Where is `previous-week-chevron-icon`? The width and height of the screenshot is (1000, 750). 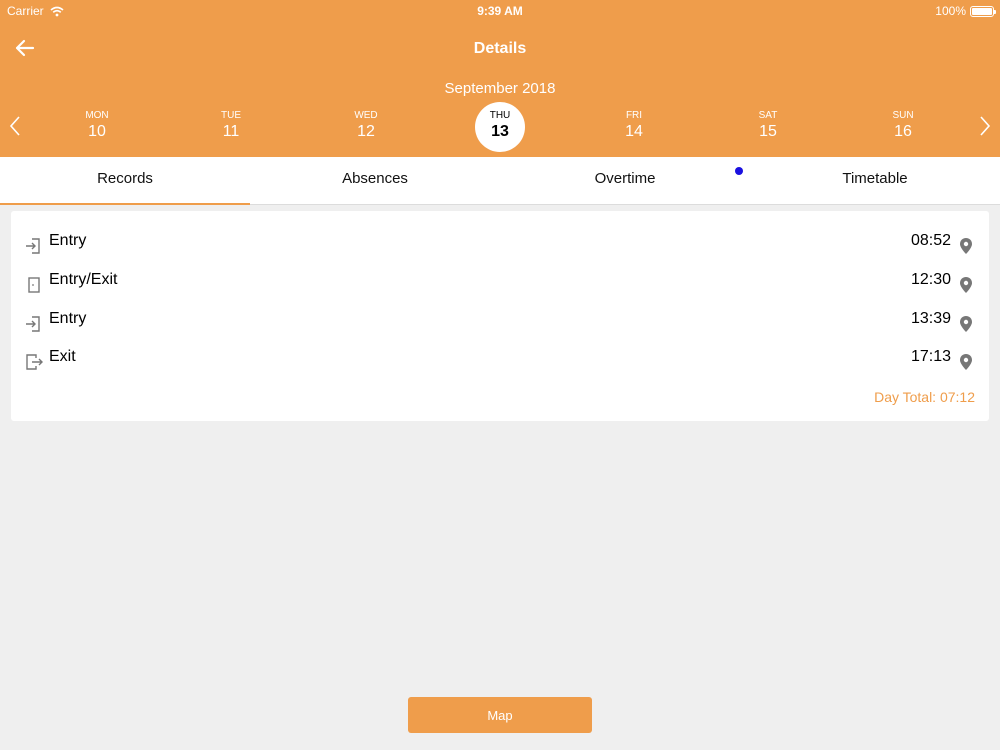 previous-week-chevron-icon is located at coordinates (15, 126).